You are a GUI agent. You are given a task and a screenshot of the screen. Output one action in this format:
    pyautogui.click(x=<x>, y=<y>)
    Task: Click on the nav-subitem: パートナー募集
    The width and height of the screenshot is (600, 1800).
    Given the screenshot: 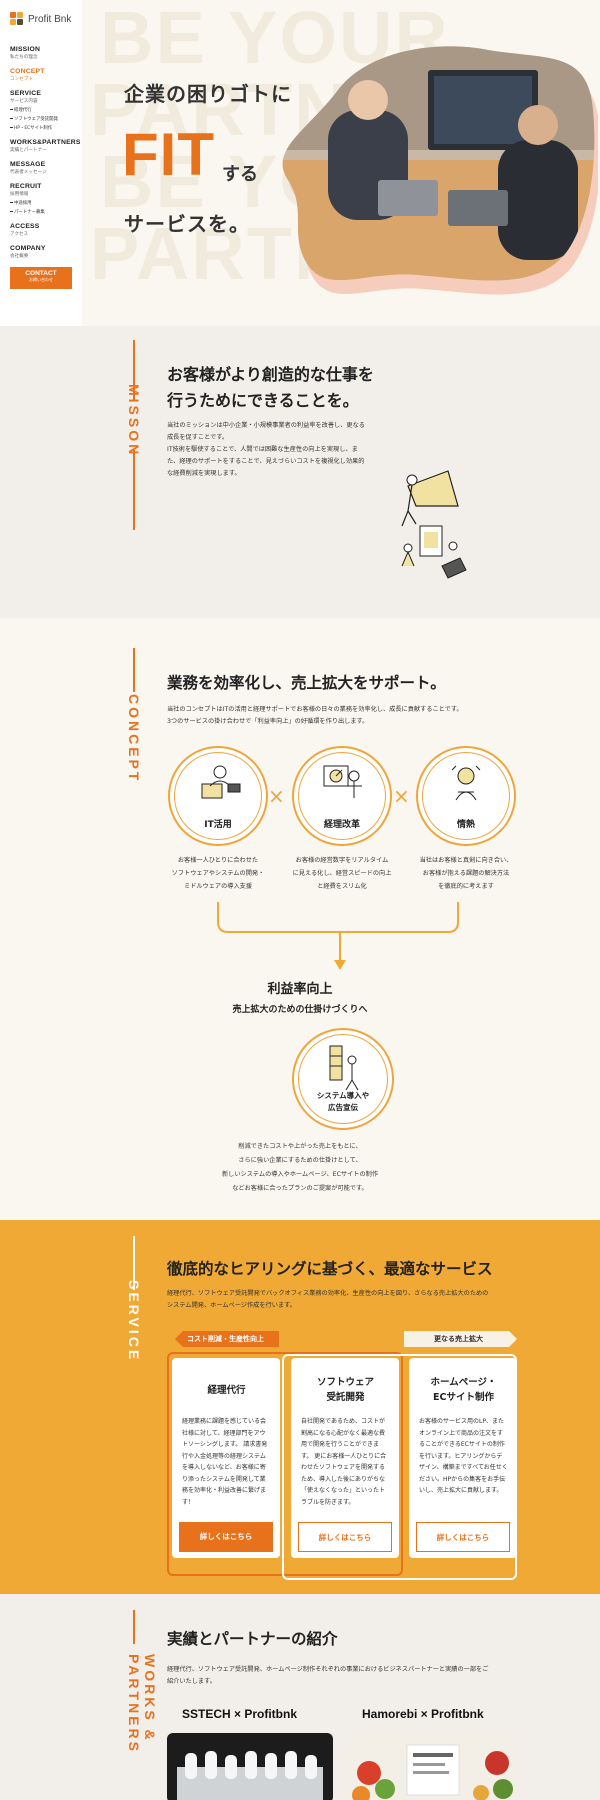 What is the action you would take?
    pyautogui.click(x=42, y=212)
    